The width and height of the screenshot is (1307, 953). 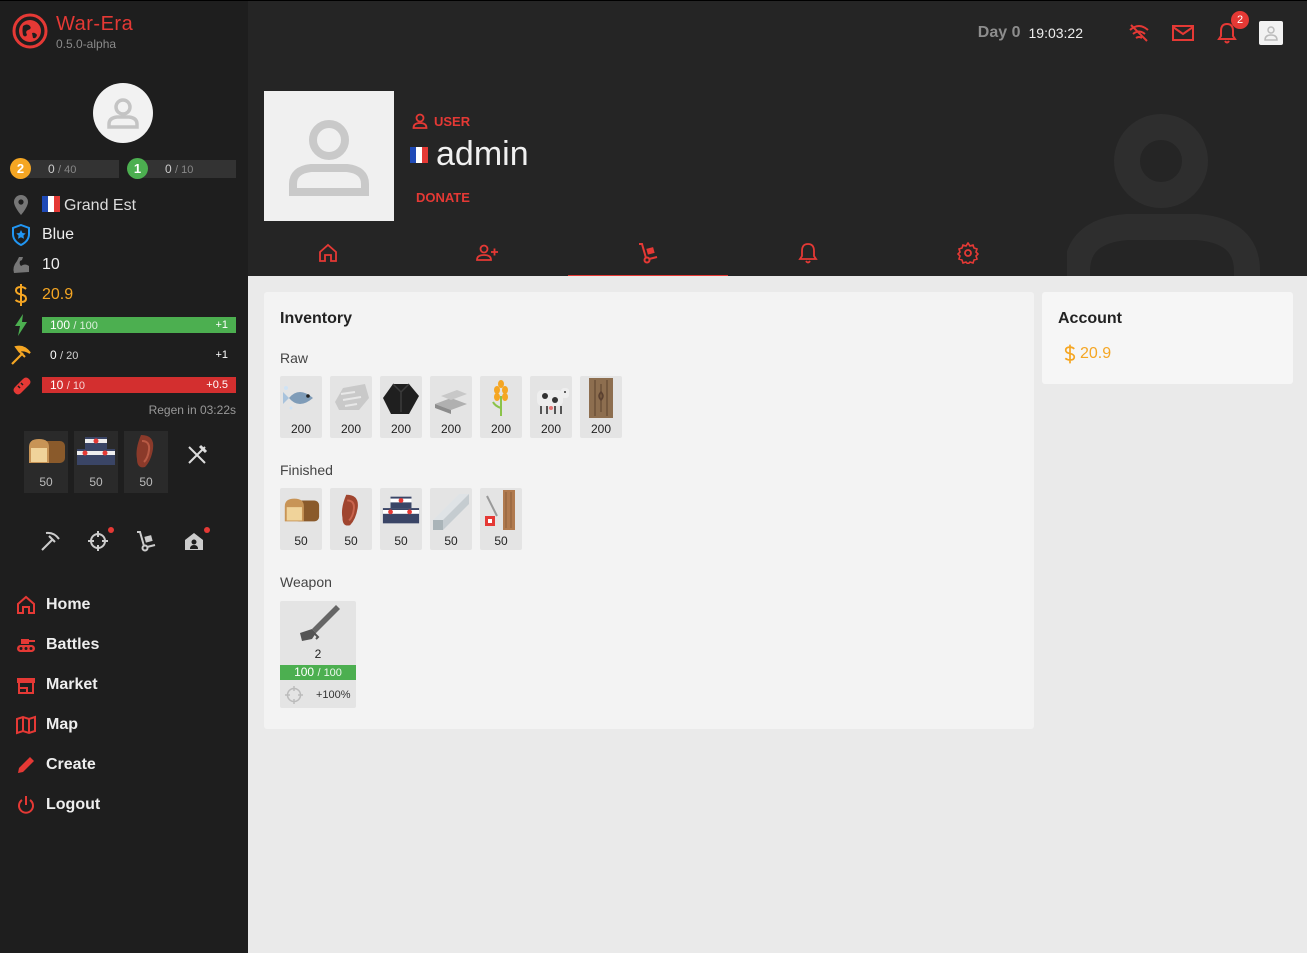 I want to click on health-bar: 10 / 10 +0.5, so click(x=139, y=385).